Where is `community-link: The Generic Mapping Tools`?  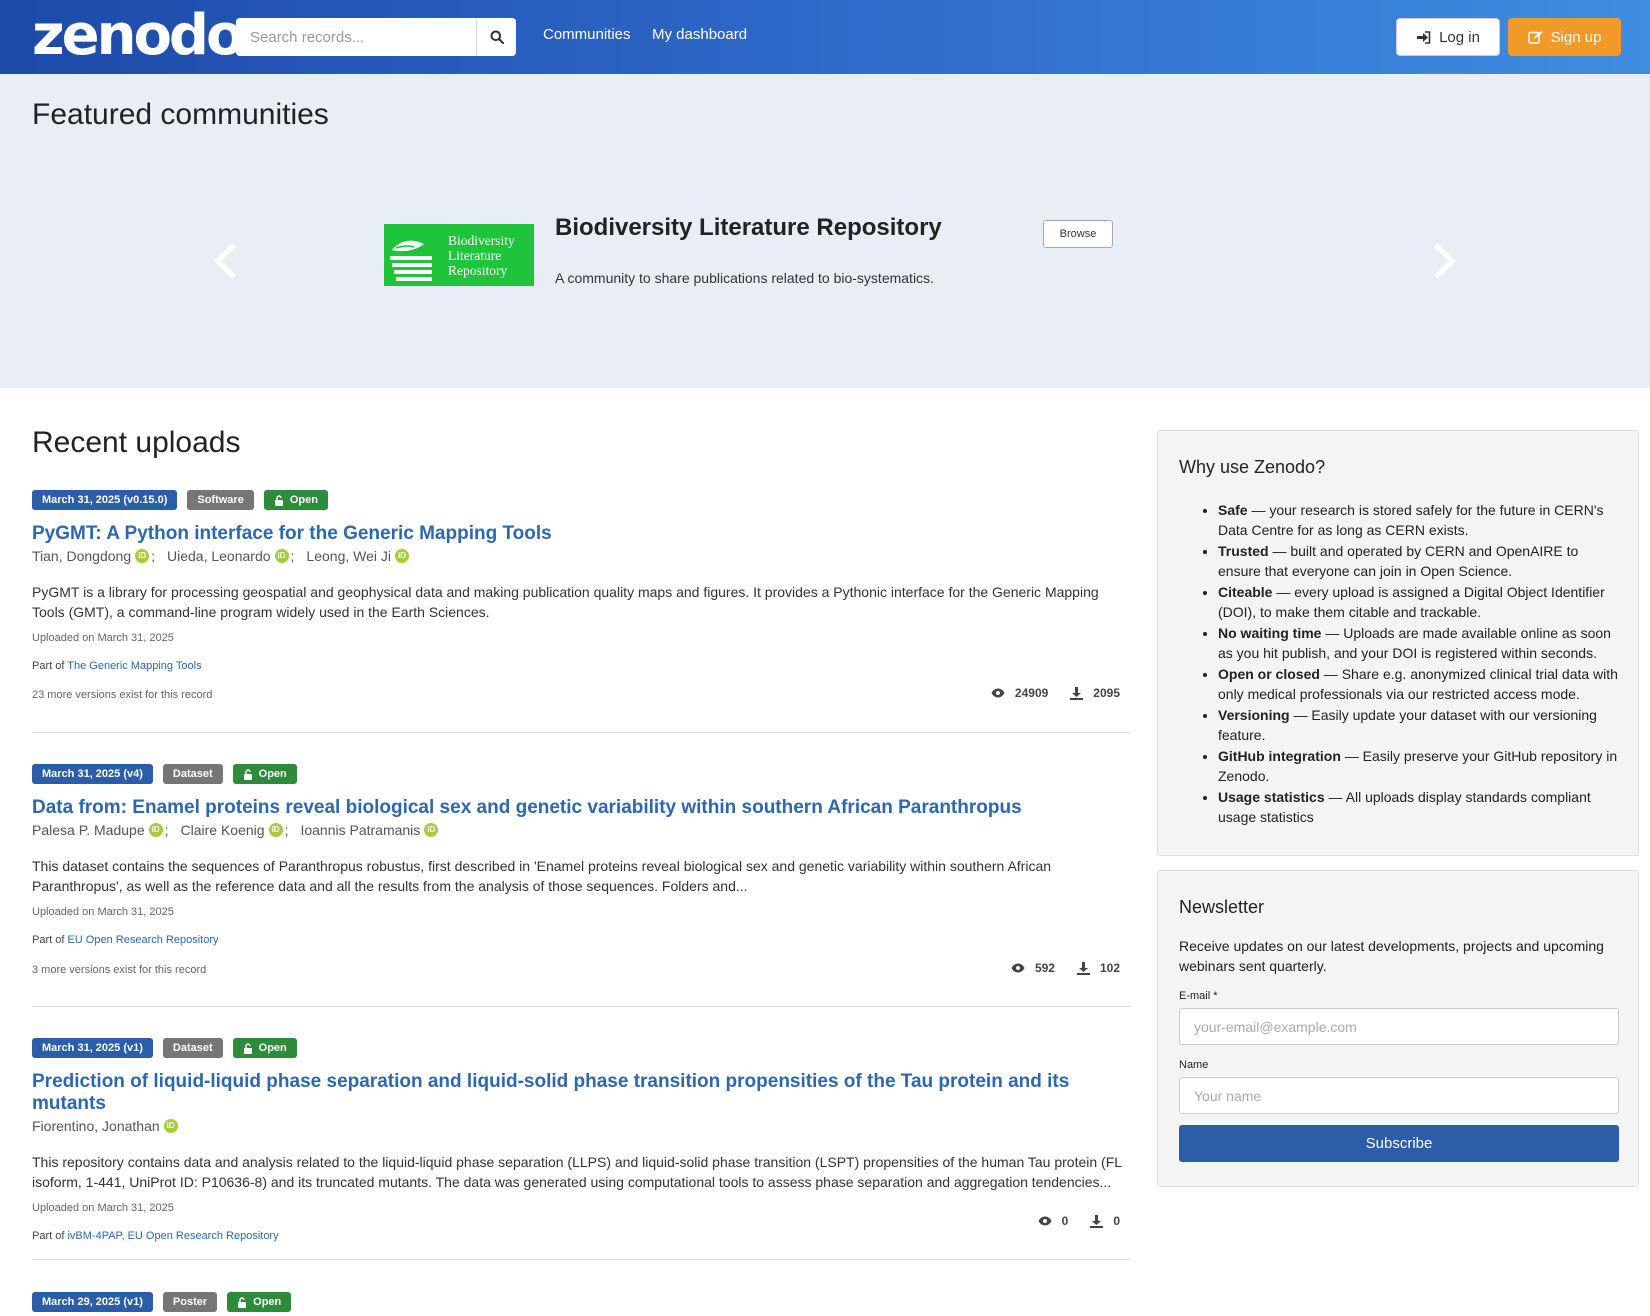
community-link: The Generic Mapping Tools is located at coordinates (134, 666).